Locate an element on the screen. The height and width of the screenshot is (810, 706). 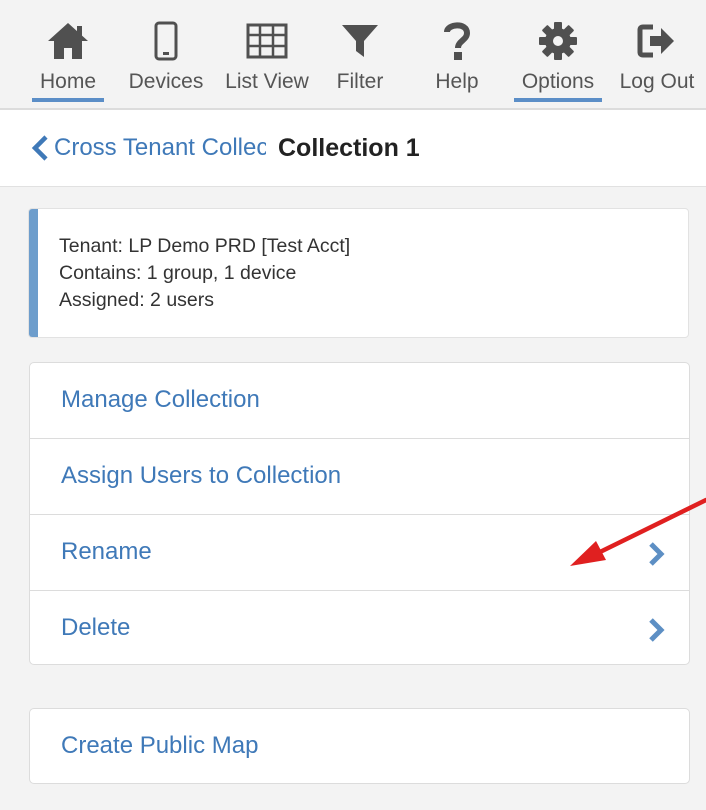
create-public-map-label: Create Public Map is located at coordinates (160, 745).